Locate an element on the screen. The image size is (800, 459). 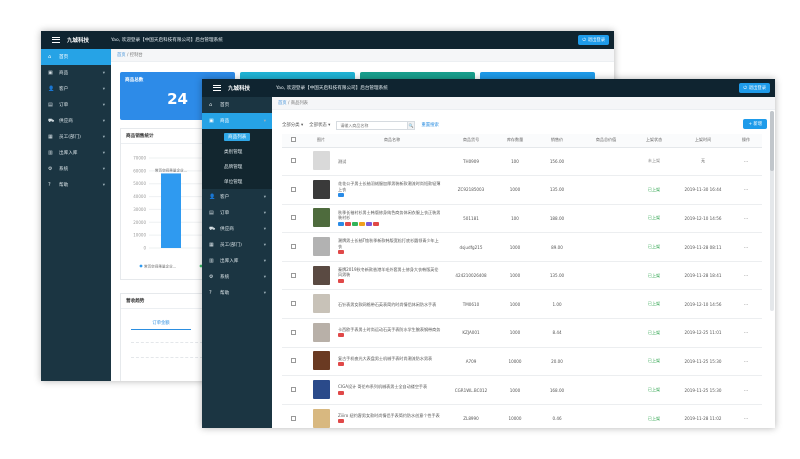
product-name: 秦牌2019秋冬新款香港羊毛外套男士修身大衣韩版英伦风男装 is located at coordinates (390, 272).